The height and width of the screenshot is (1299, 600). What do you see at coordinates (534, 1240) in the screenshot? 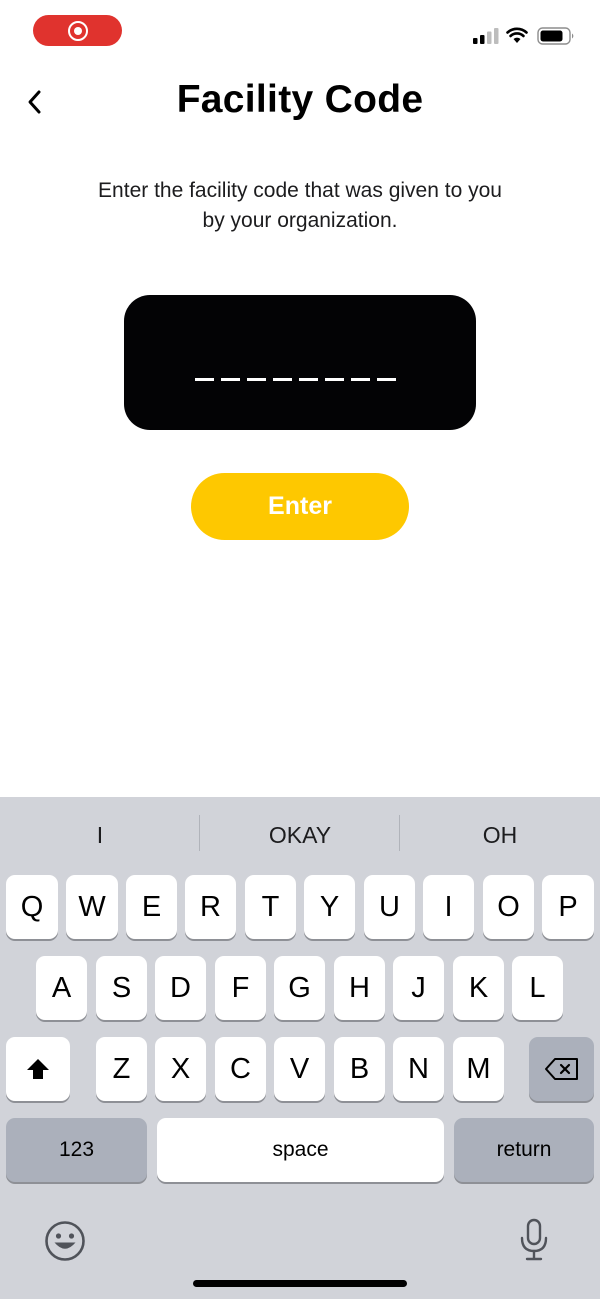
I see `microphone-icon` at bounding box center [534, 1240].